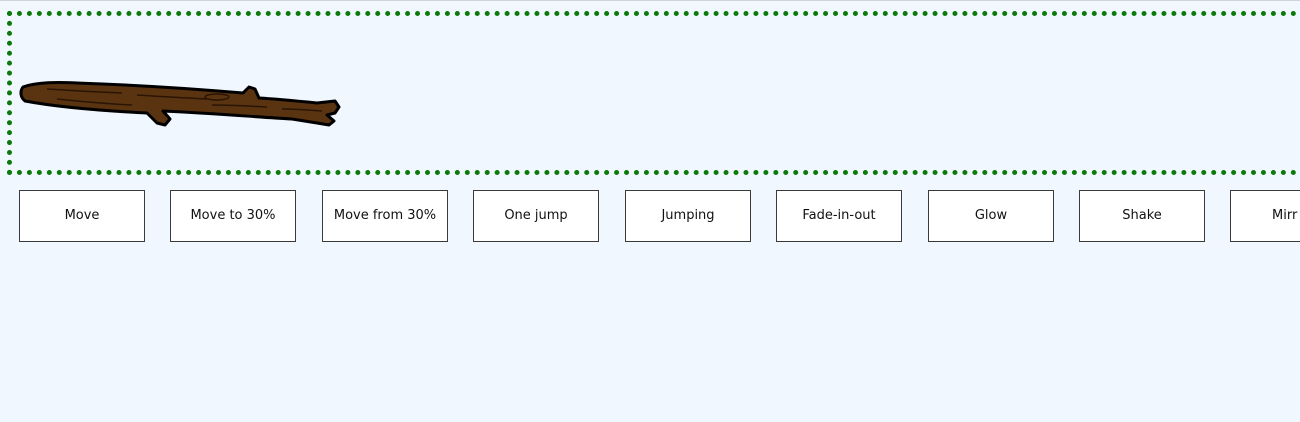  I want to click on move-to-30-button: Move to 30%, so click(233, 216).